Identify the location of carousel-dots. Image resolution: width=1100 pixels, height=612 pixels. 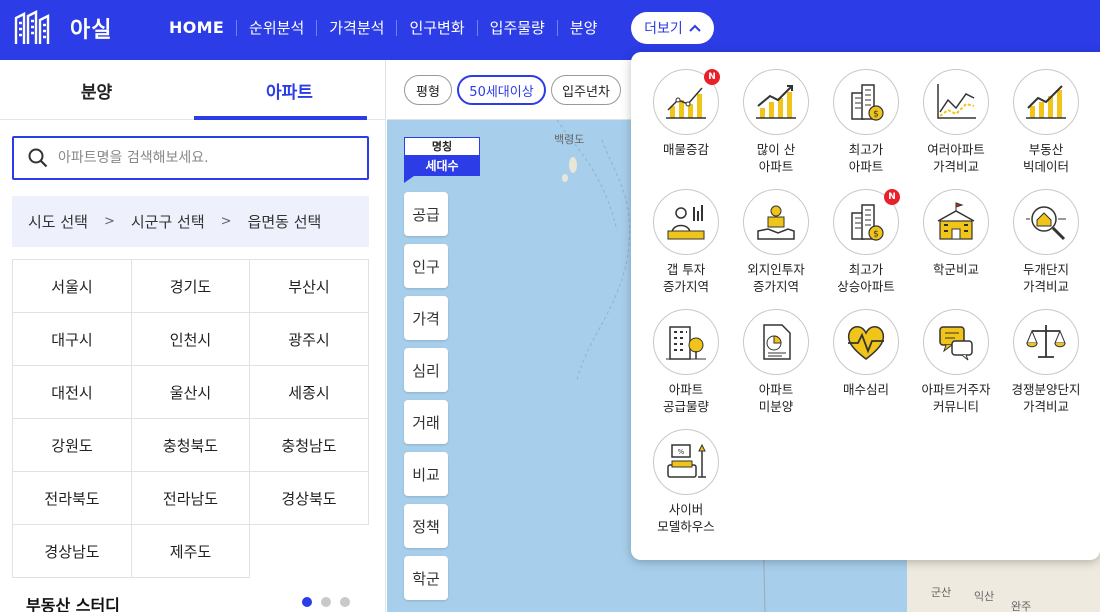
(326, 602).